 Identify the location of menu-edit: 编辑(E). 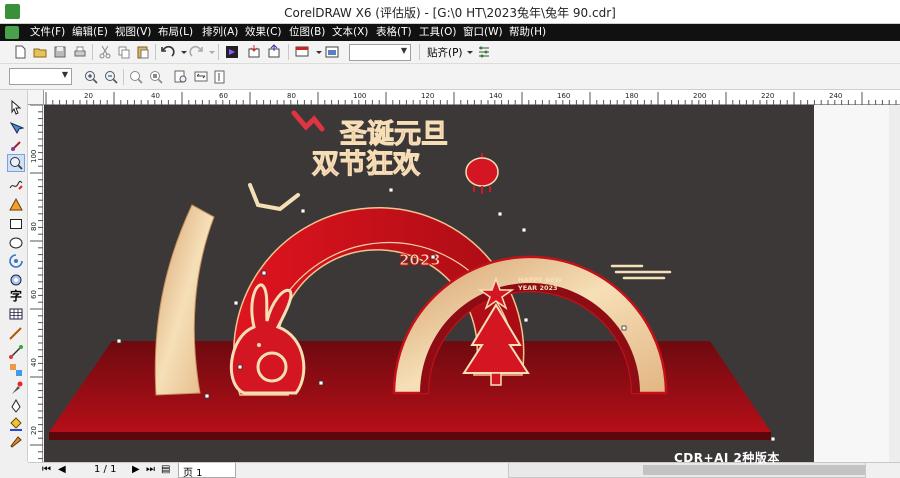
(90, 32).